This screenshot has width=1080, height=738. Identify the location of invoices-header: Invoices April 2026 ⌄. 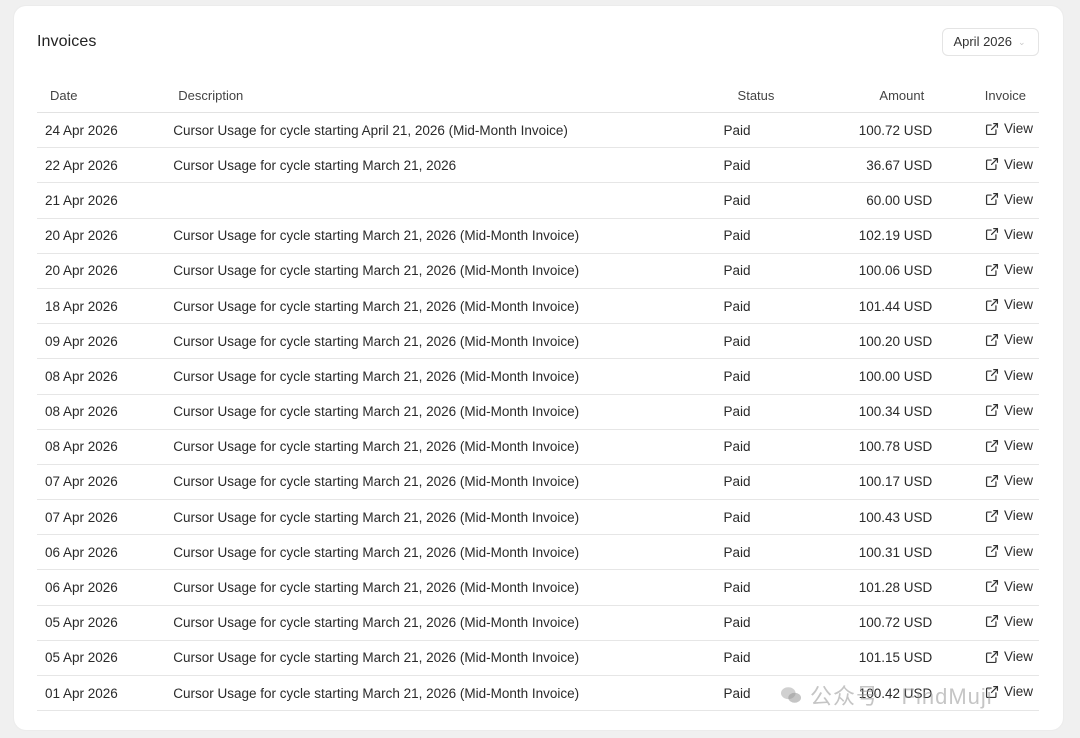
(538, 48).